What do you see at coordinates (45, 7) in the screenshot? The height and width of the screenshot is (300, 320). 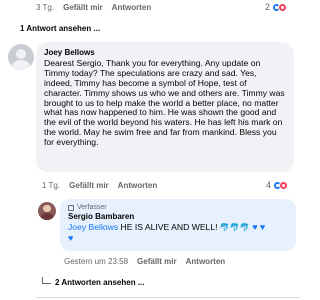 I see `top-comment-time: 3 Tg.` at bounding box center [45, 7].